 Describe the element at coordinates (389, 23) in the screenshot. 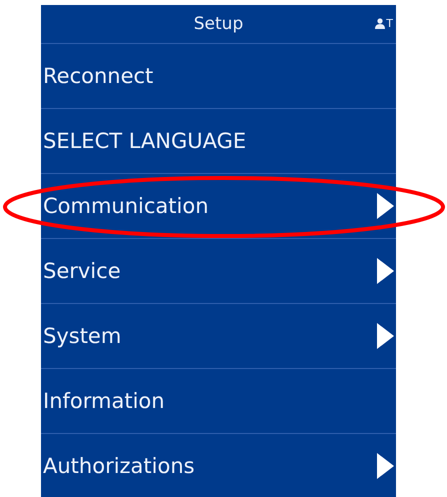

I see `user-level: T` at that location.